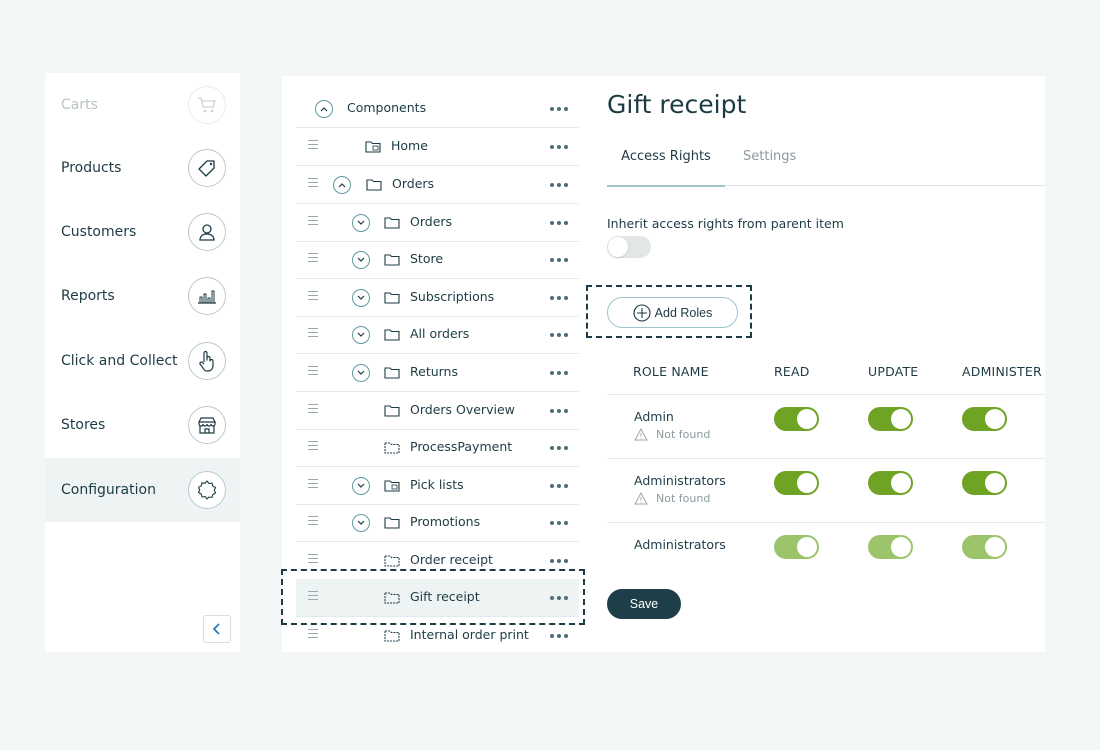 The height and width of the screenshot is (750, 1100). I want to click on sidebar-item-label: Stores, so click(83, 425).